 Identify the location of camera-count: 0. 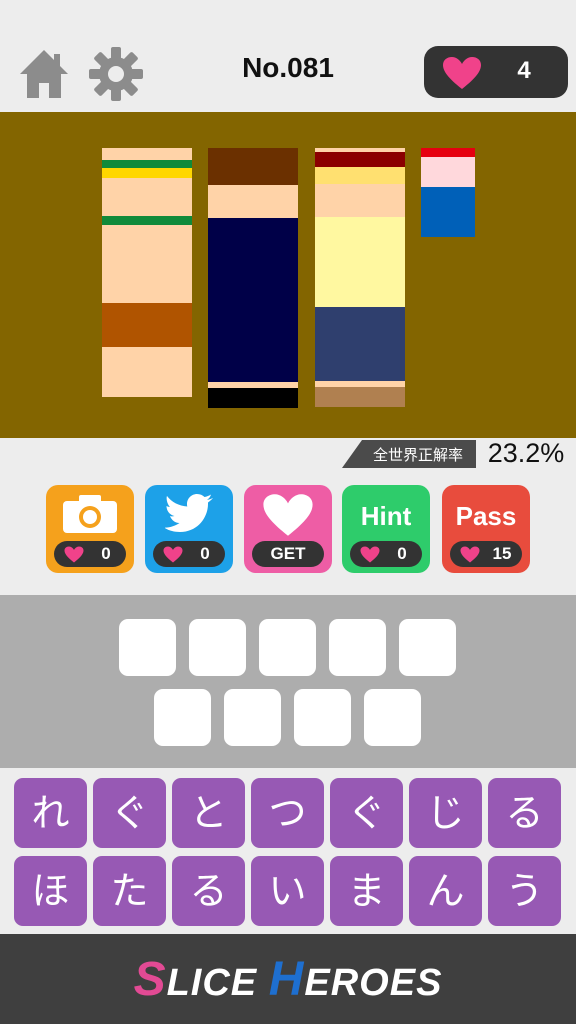
(106, 553).